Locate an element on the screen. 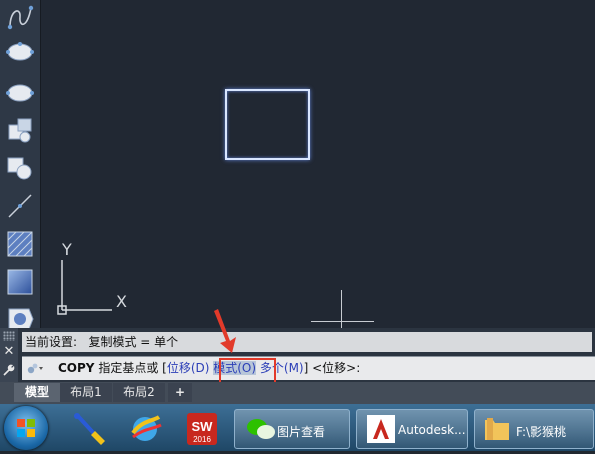 This screenshot has height=454, width=595. command-prompt: 指定基点或 [ is located at coordinates (130, 368).